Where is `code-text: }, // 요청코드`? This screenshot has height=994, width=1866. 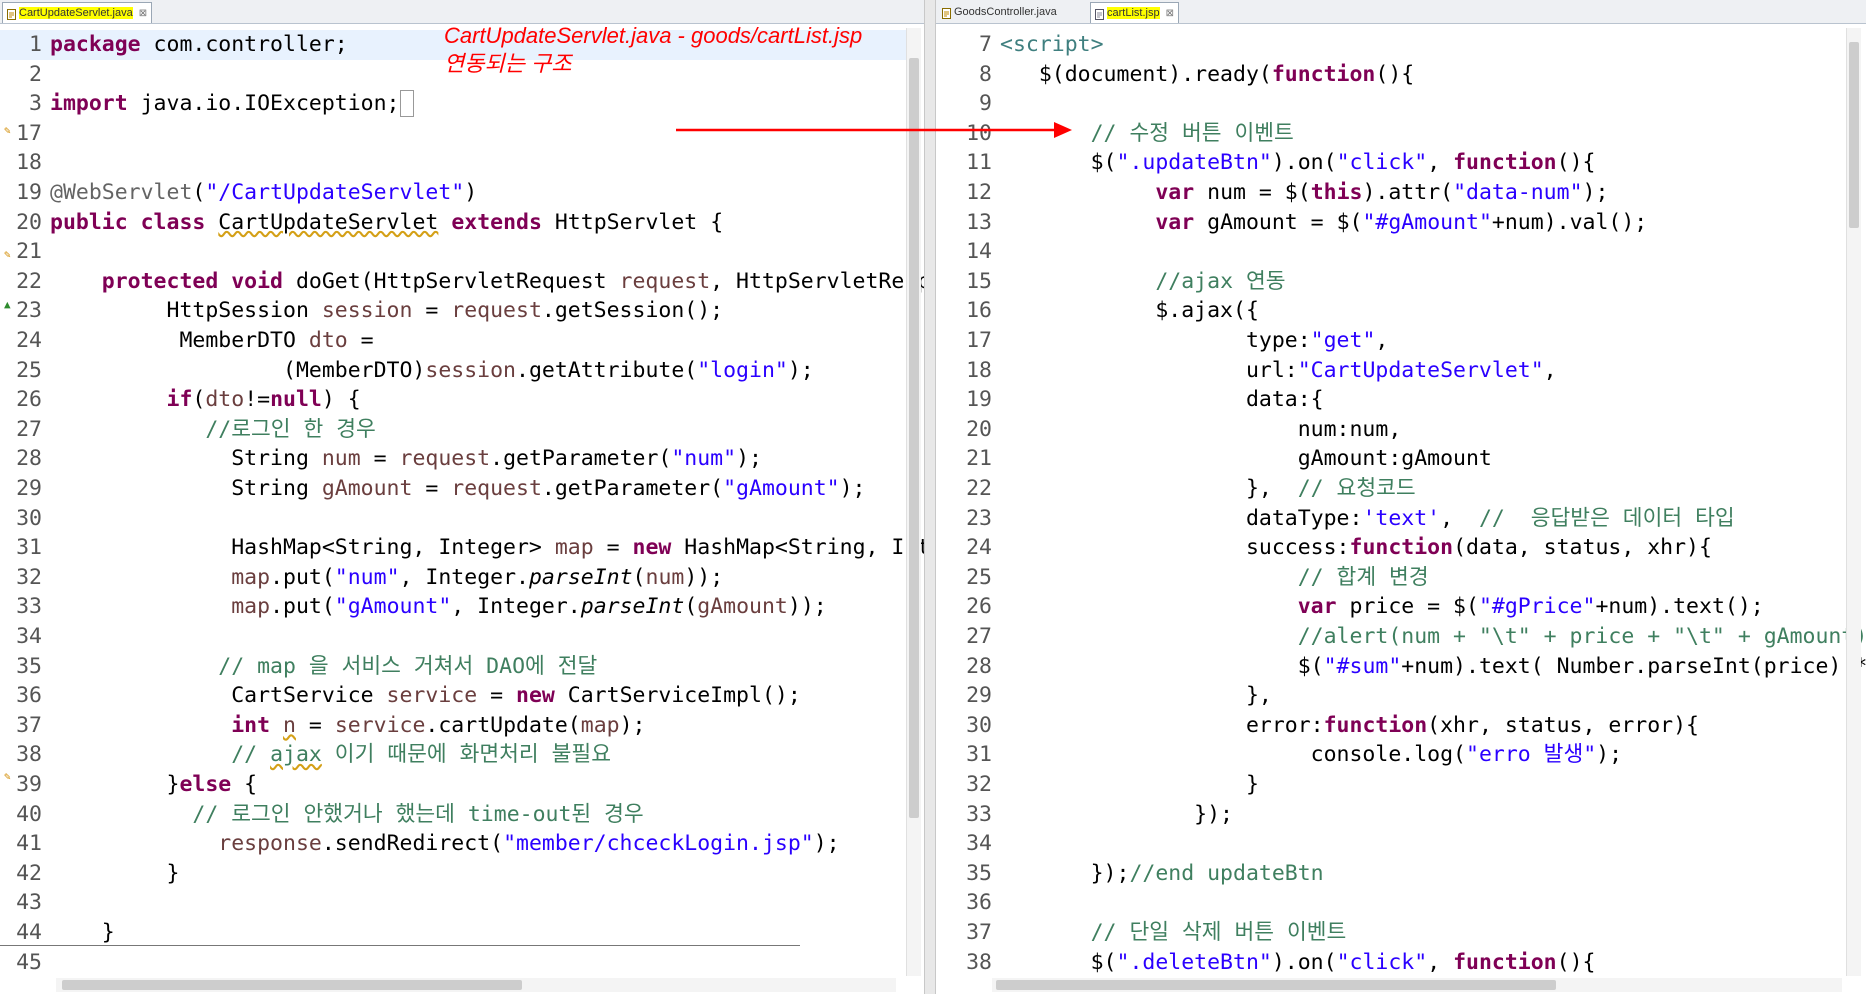 code-text: }, // 요청코드 is located at coordinates (1208, 488).